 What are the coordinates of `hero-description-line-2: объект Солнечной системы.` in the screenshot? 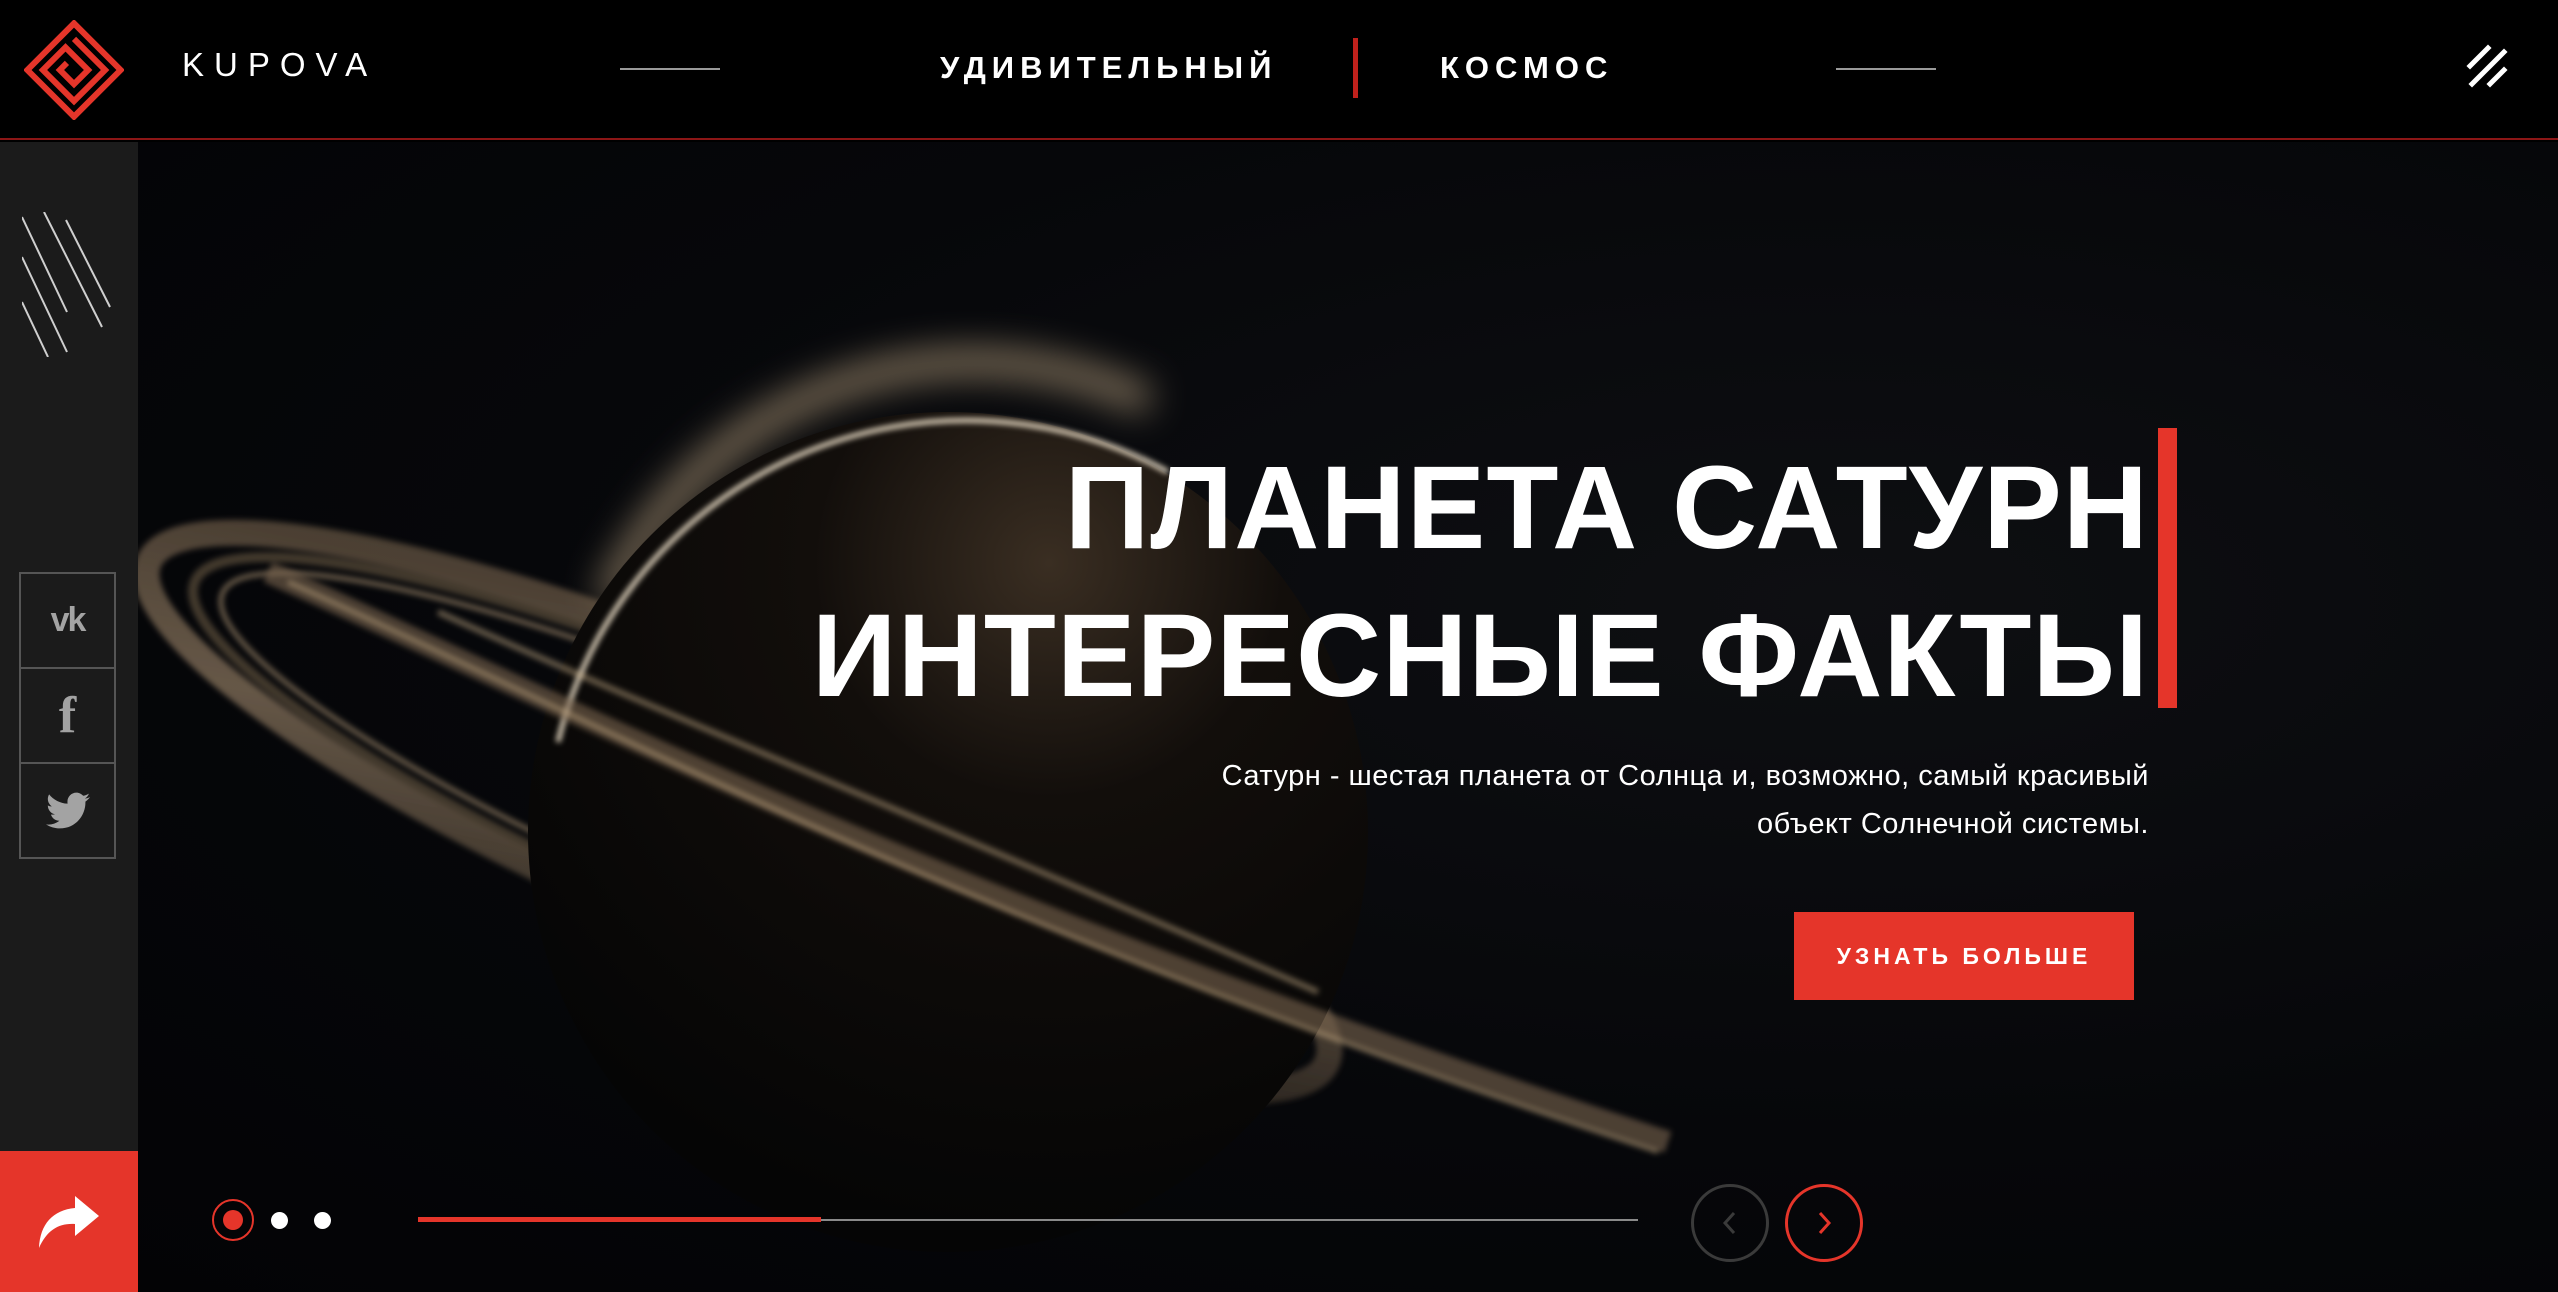 It's located at (1952, 824).